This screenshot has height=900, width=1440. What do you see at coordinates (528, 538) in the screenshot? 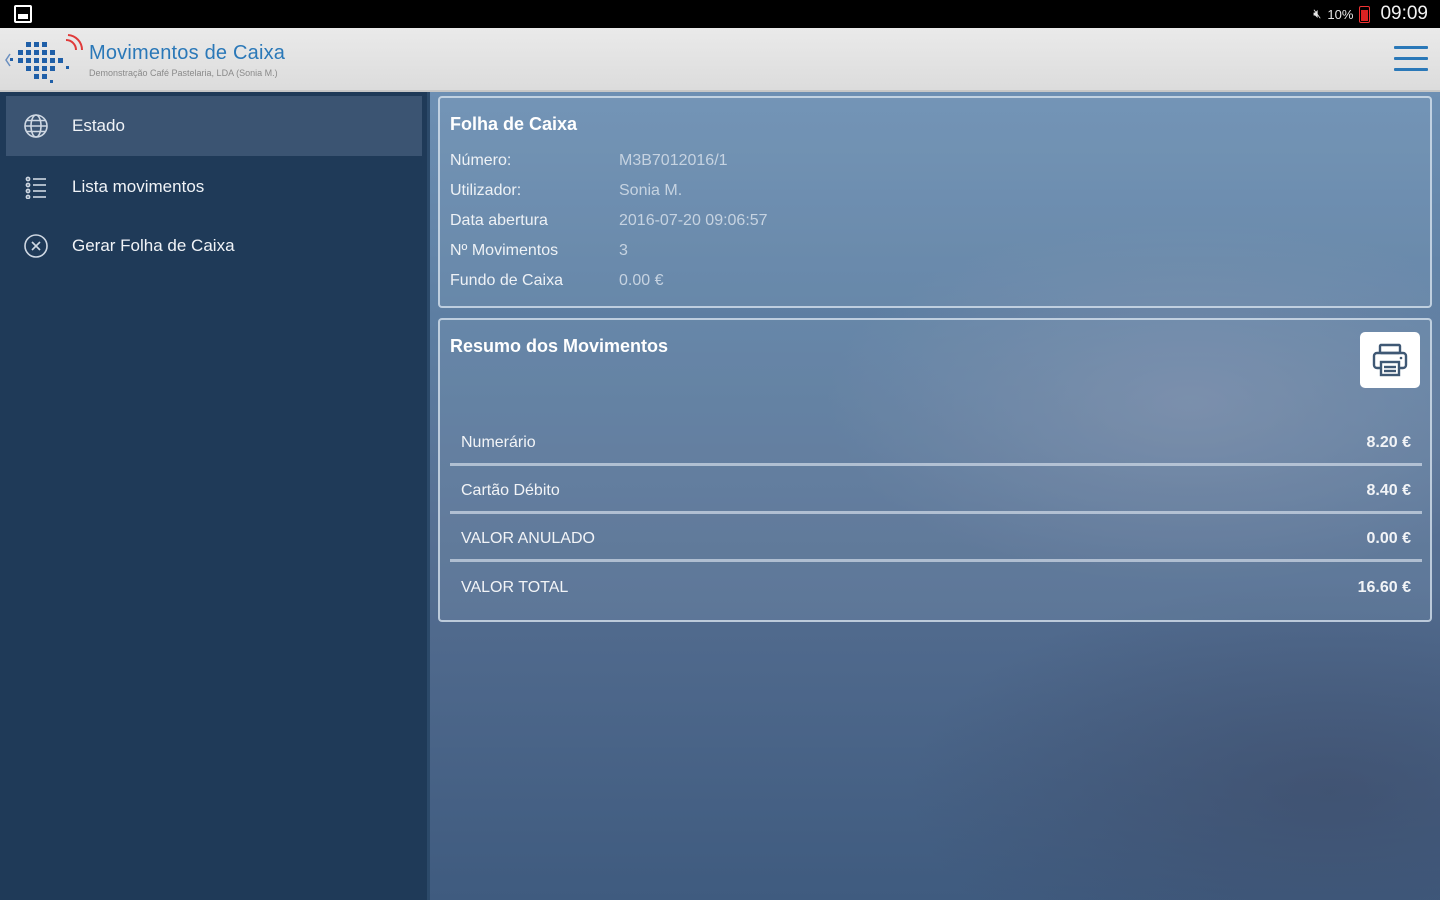
I see `summary-label: VALOR ANULADO` at bounding box center [528, 538].